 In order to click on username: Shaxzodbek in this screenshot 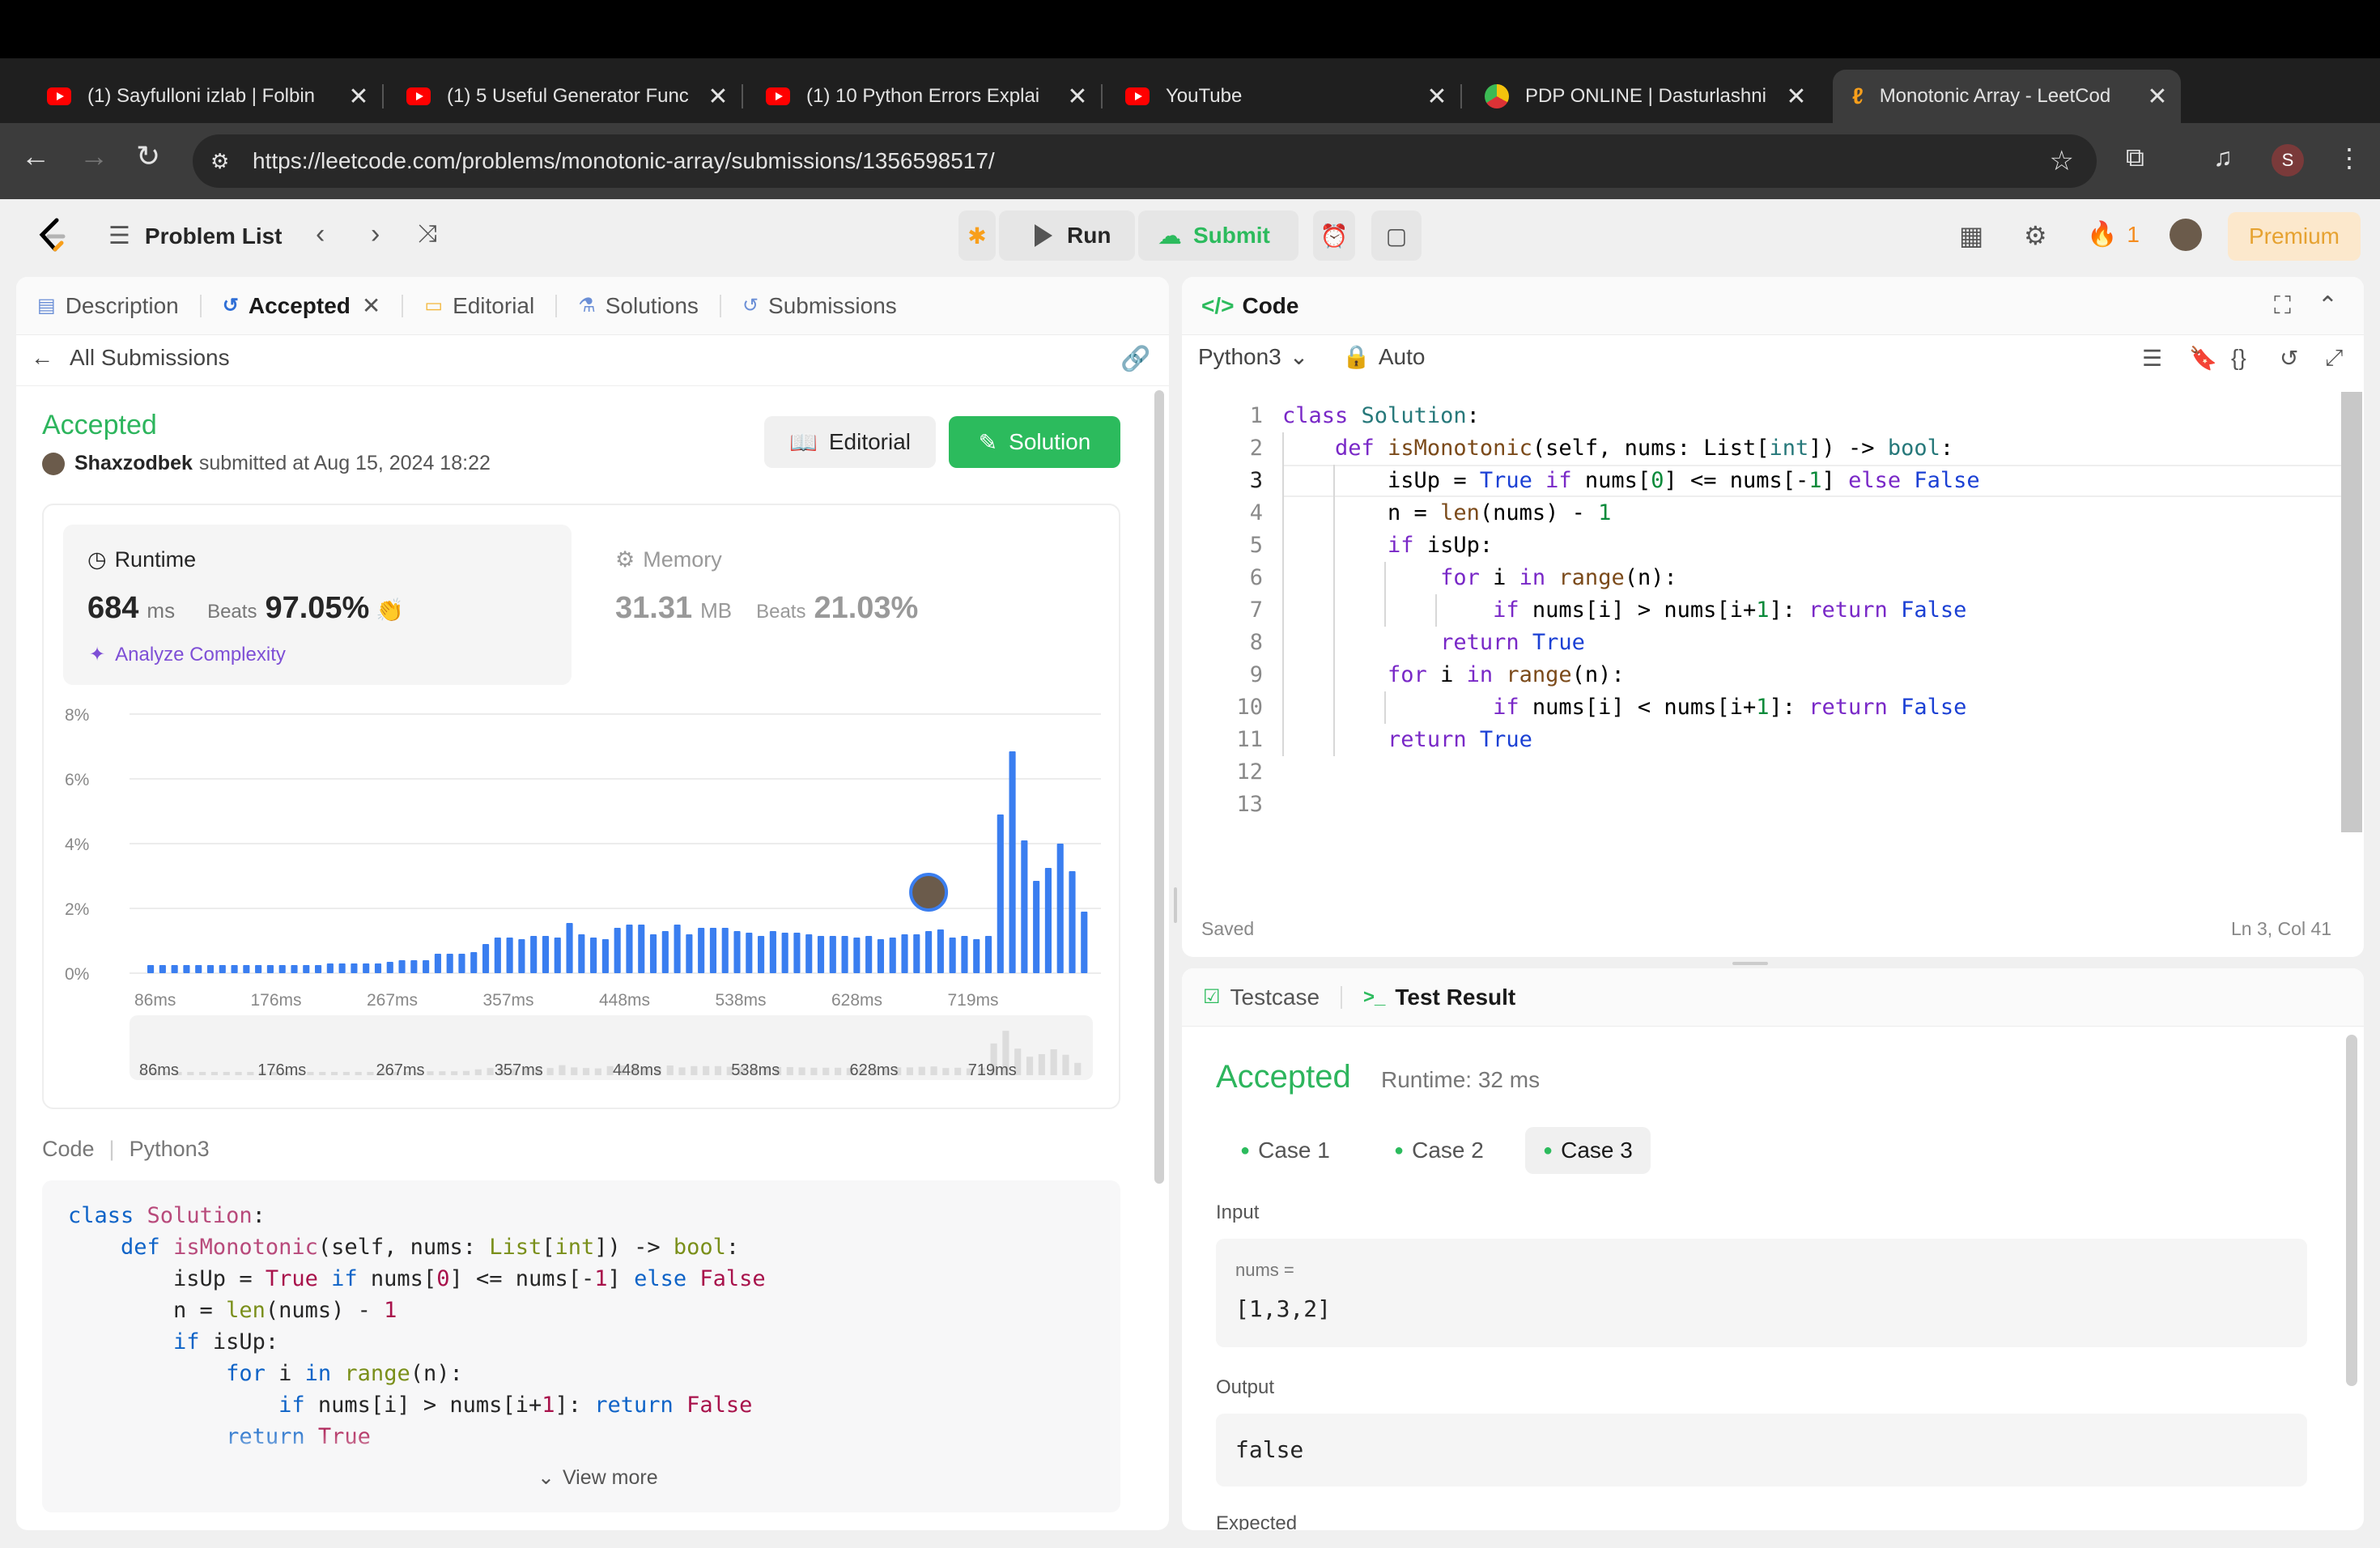, I will do `click(133, 463)`.